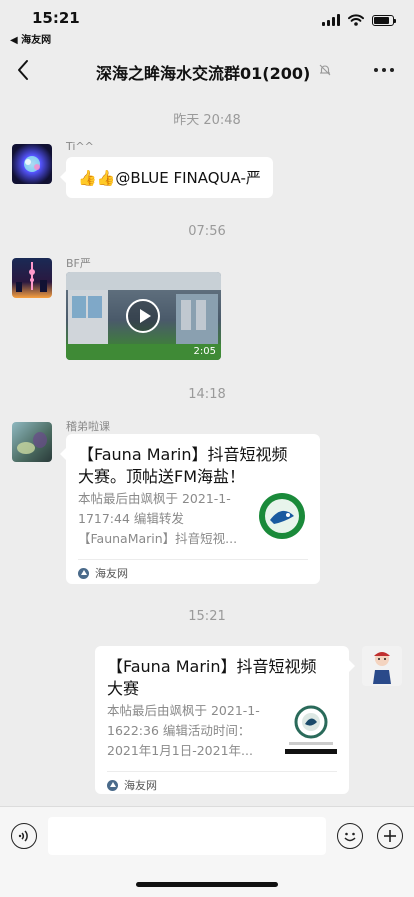 The height and width of the screenshot is (897, 414). What do you see at coordinates (207, 394) in the screenshot?
I see `message-timestamp: 14:18` at bounding box center [207, 394].